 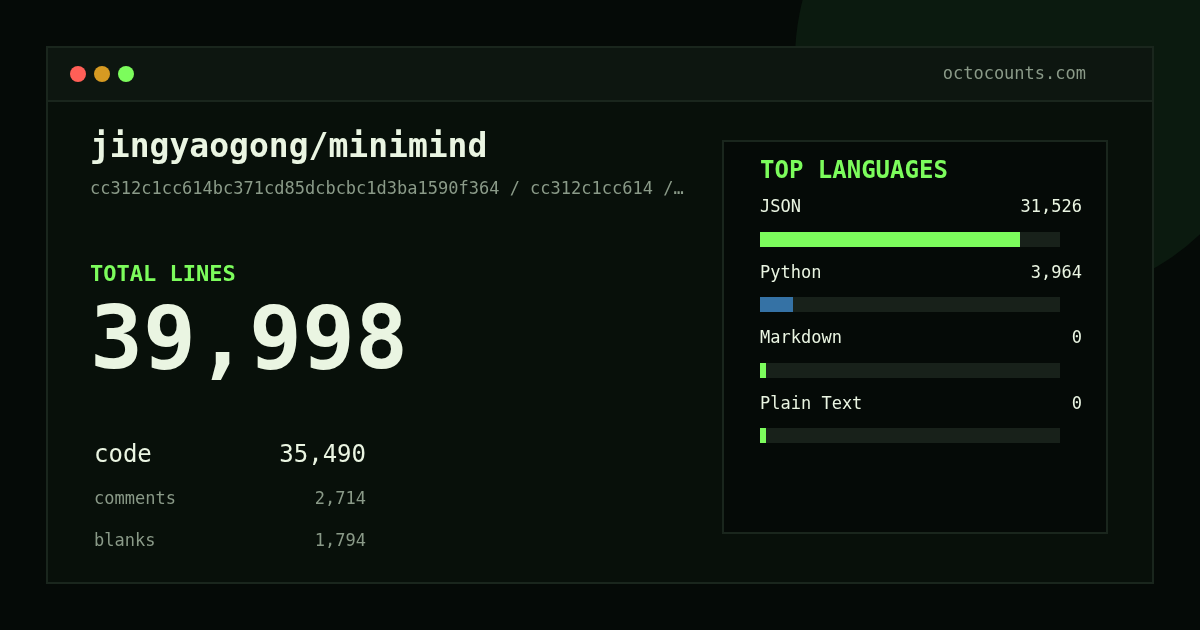 I want to click on stat-value: 1,794, so click(x=340, y=541).